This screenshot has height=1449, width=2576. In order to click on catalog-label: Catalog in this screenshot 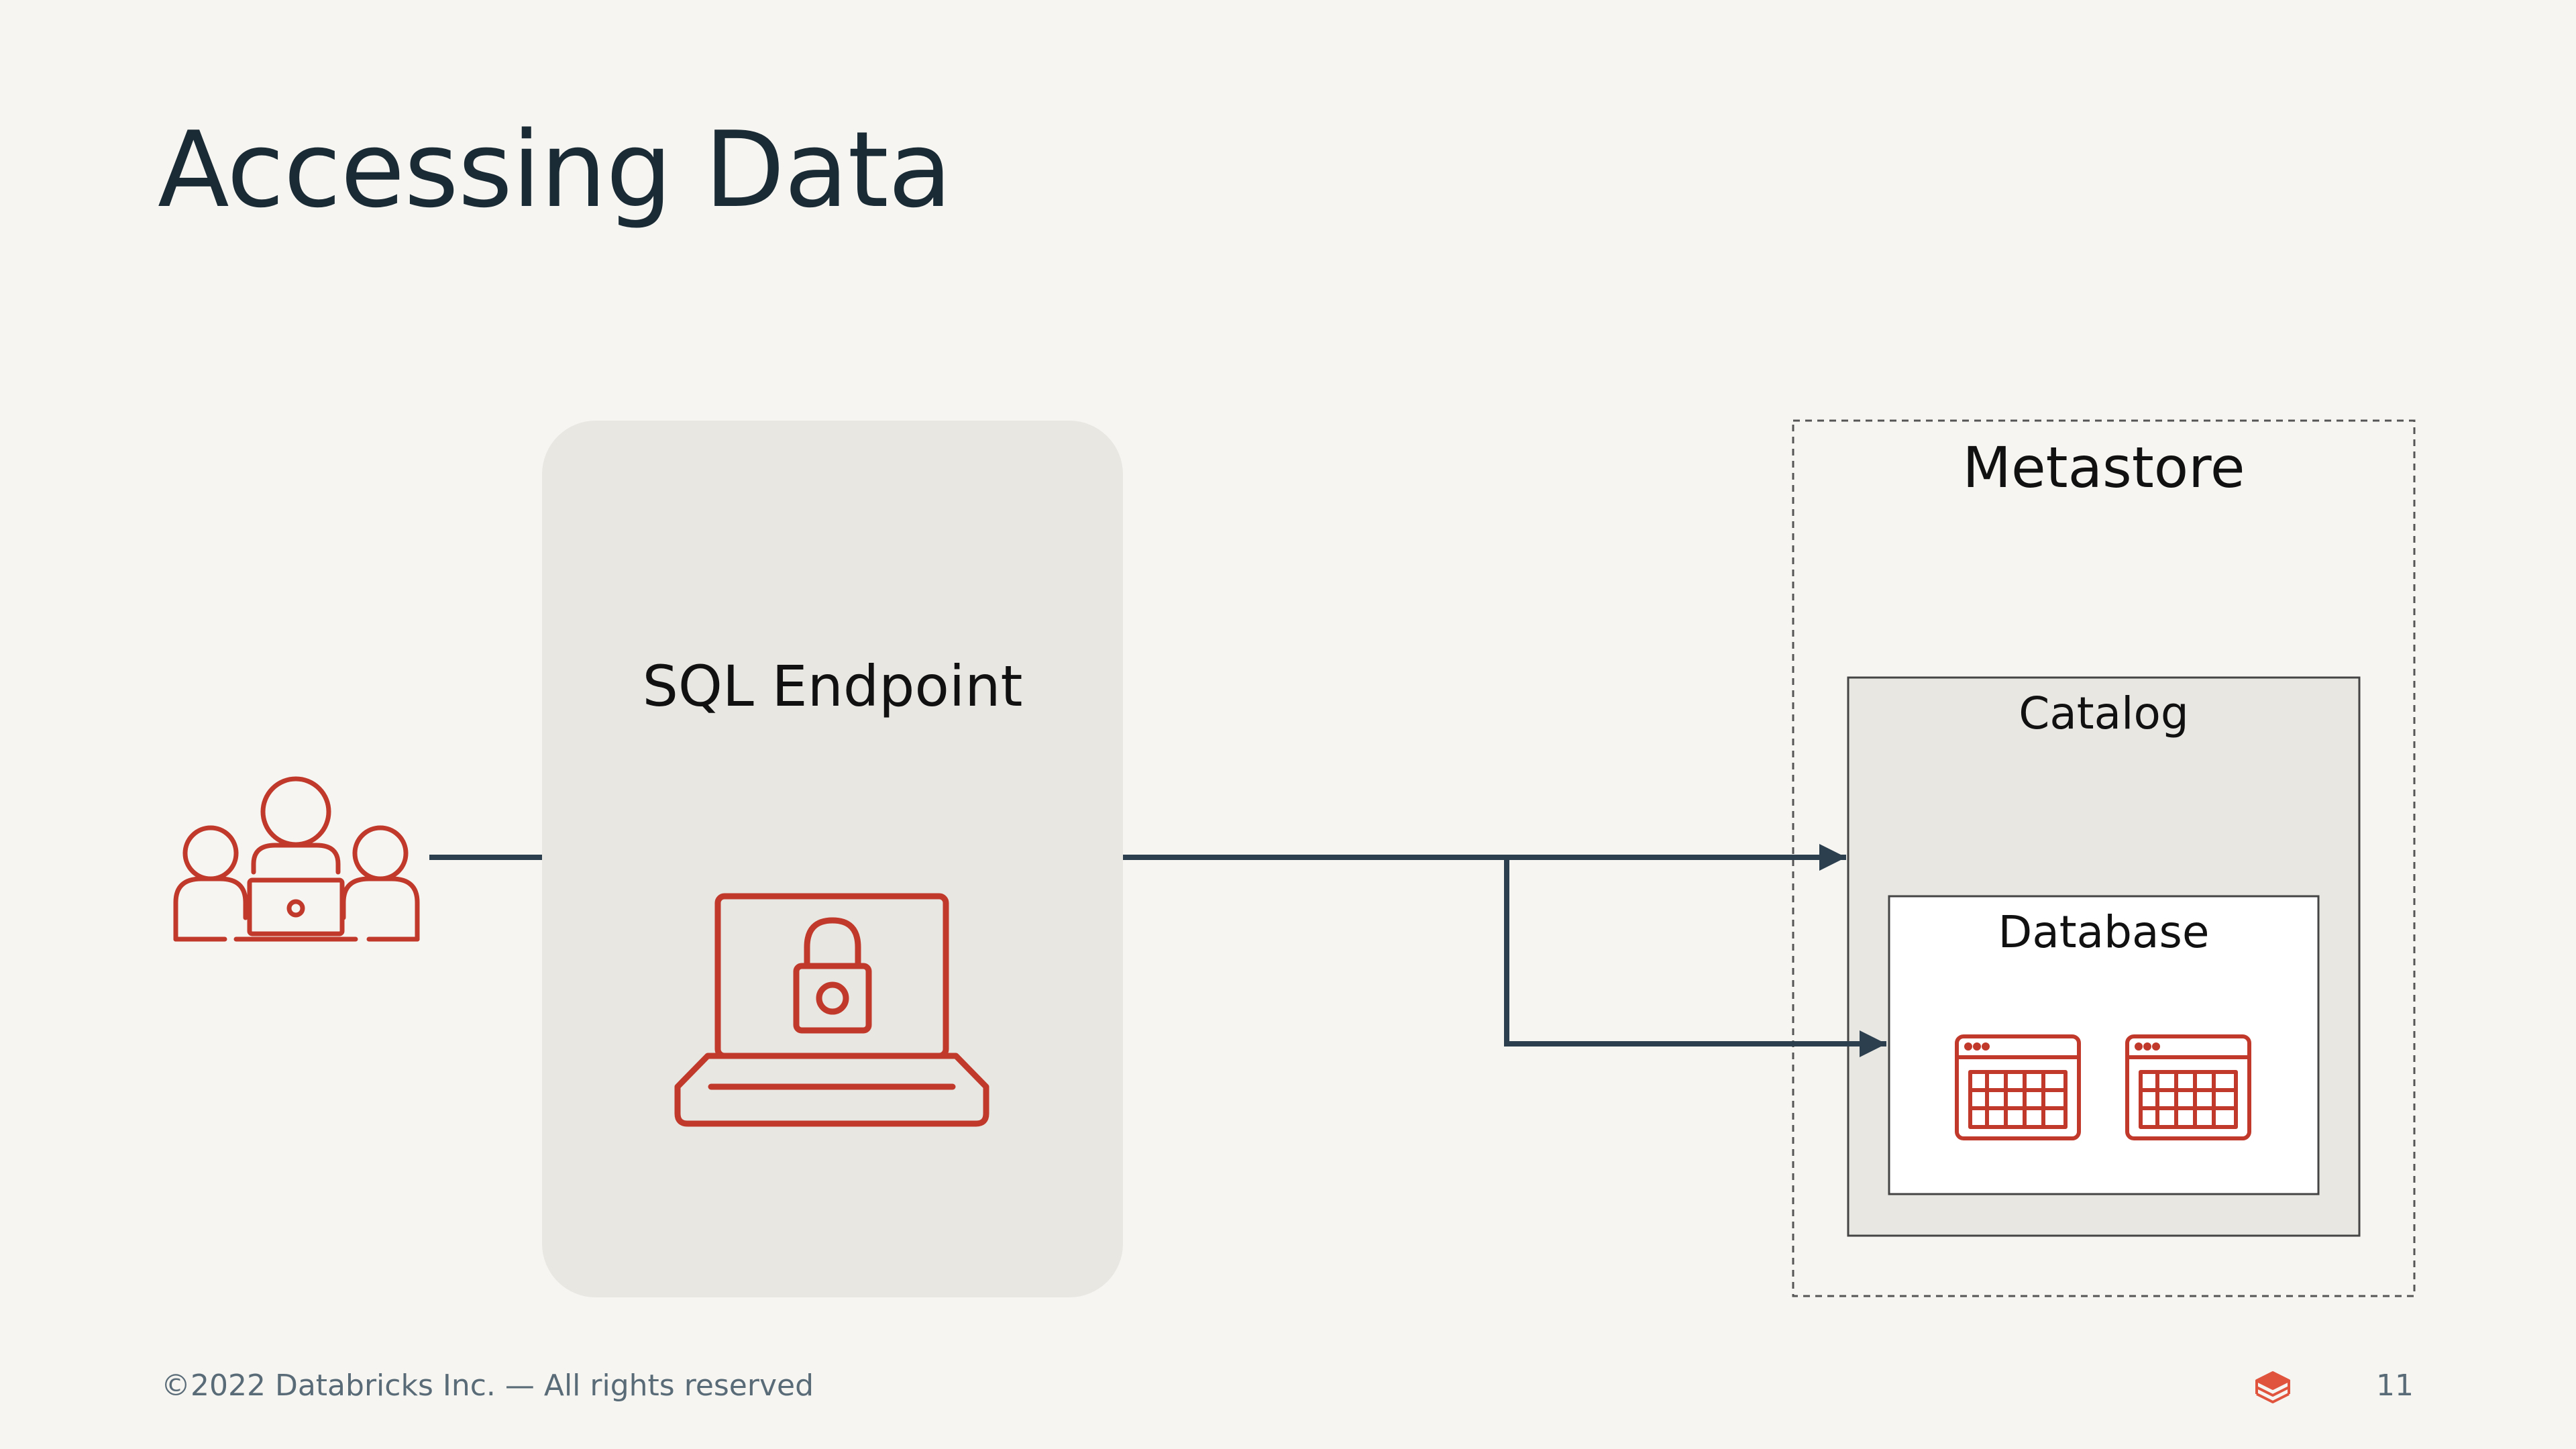, I will do `click(2103, 713)`.